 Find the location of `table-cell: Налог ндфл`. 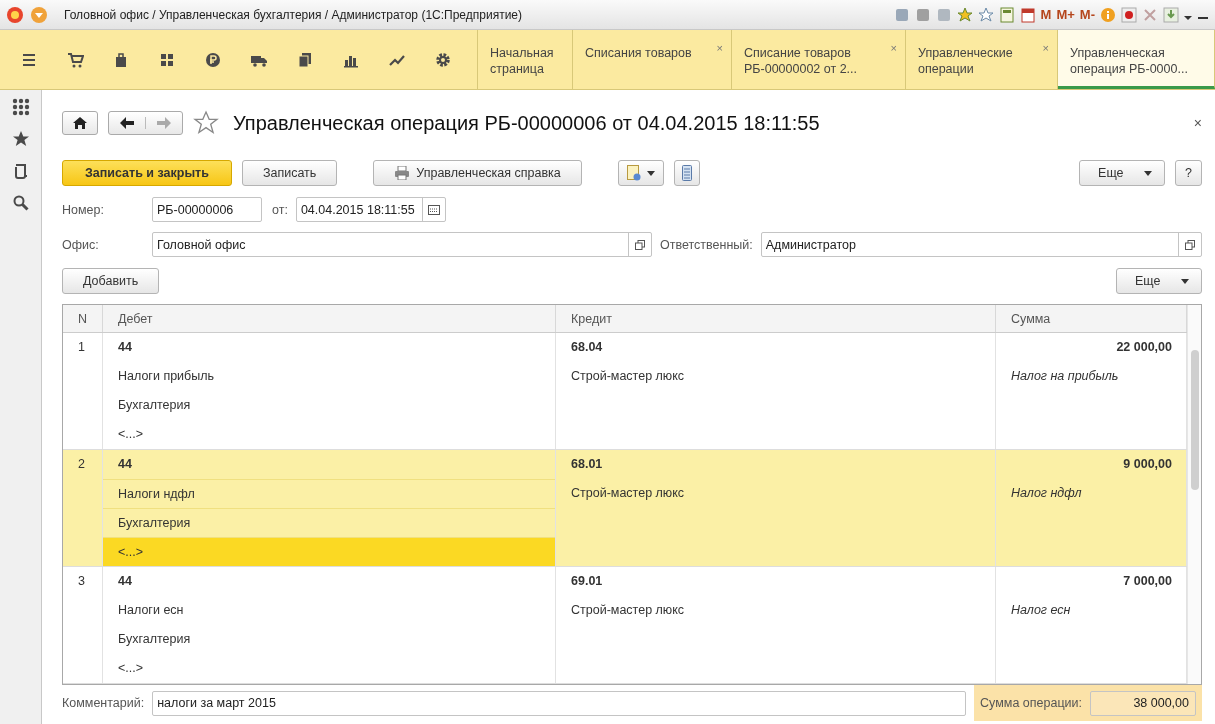

table-cell: Налог ндфл is located at coordinates (1091, 493).